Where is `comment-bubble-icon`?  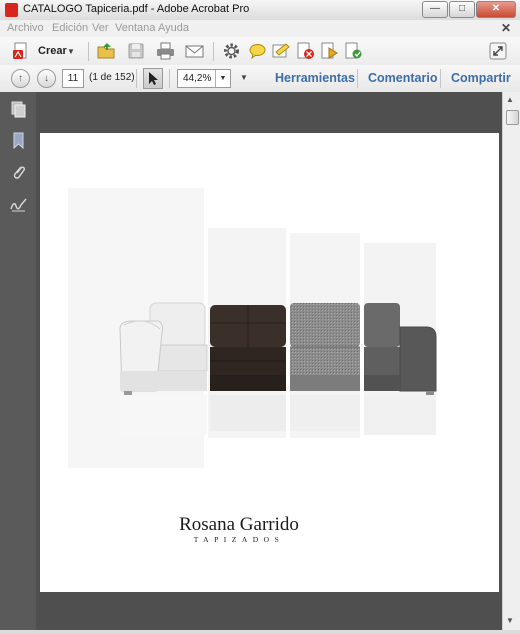
comment-bubble-icon is located at coordinates (257, 51).